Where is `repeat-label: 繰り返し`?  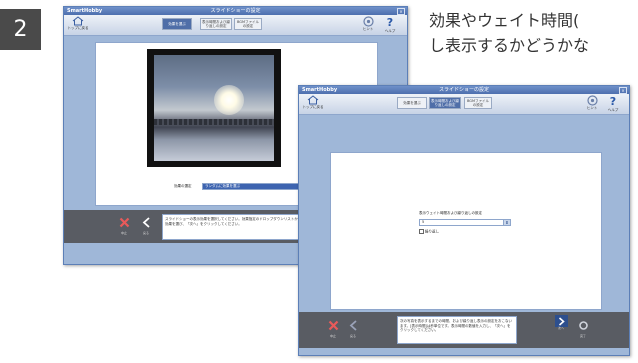
repeat-label: 繰り返し is located at coordinates (432, 231).